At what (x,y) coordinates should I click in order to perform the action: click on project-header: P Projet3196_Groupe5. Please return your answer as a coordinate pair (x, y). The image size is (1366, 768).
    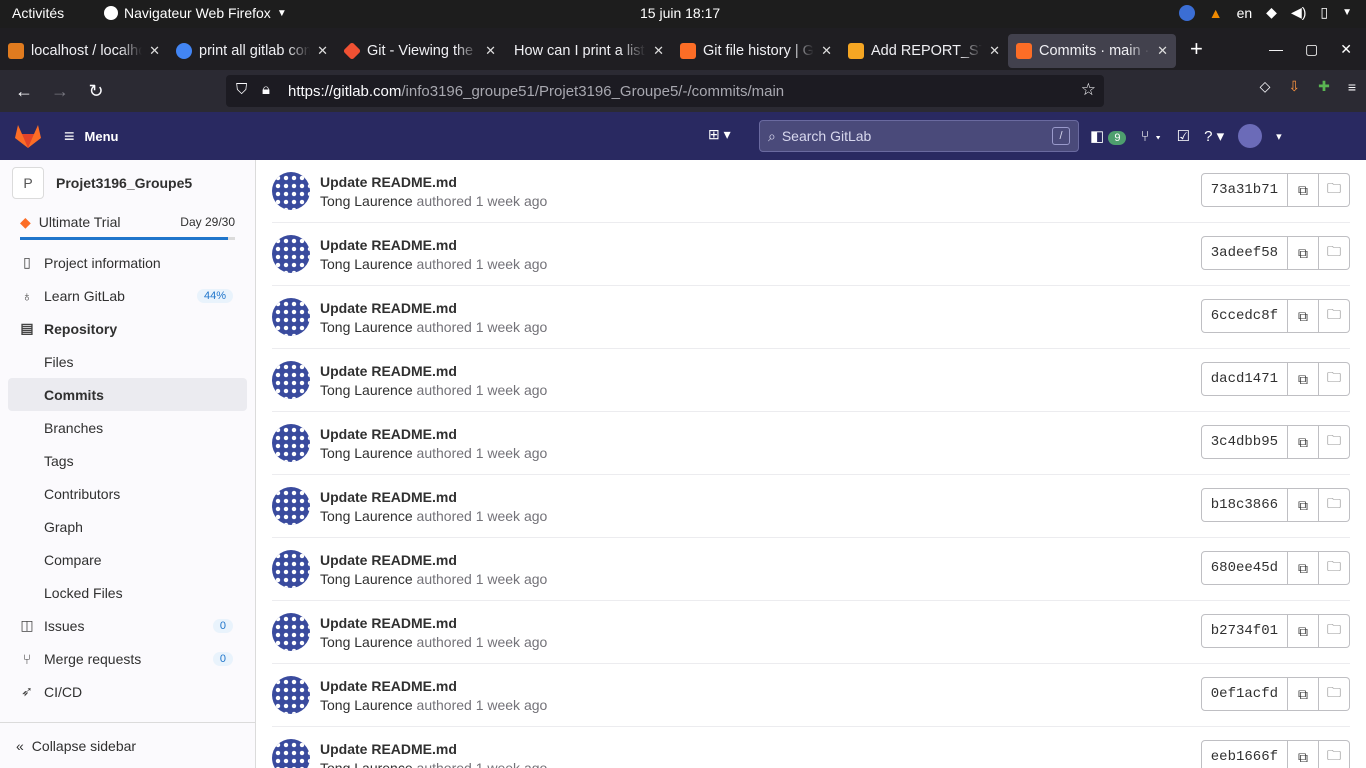
    Looking at the image, I should click on (127, 183).